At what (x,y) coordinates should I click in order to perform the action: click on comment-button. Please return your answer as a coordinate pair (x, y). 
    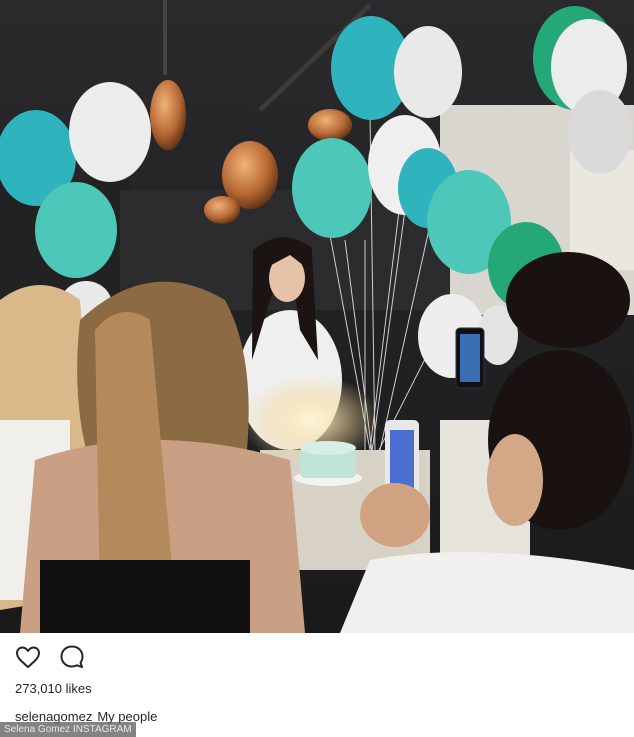
    Looking at the image, I should click on (72, 657).